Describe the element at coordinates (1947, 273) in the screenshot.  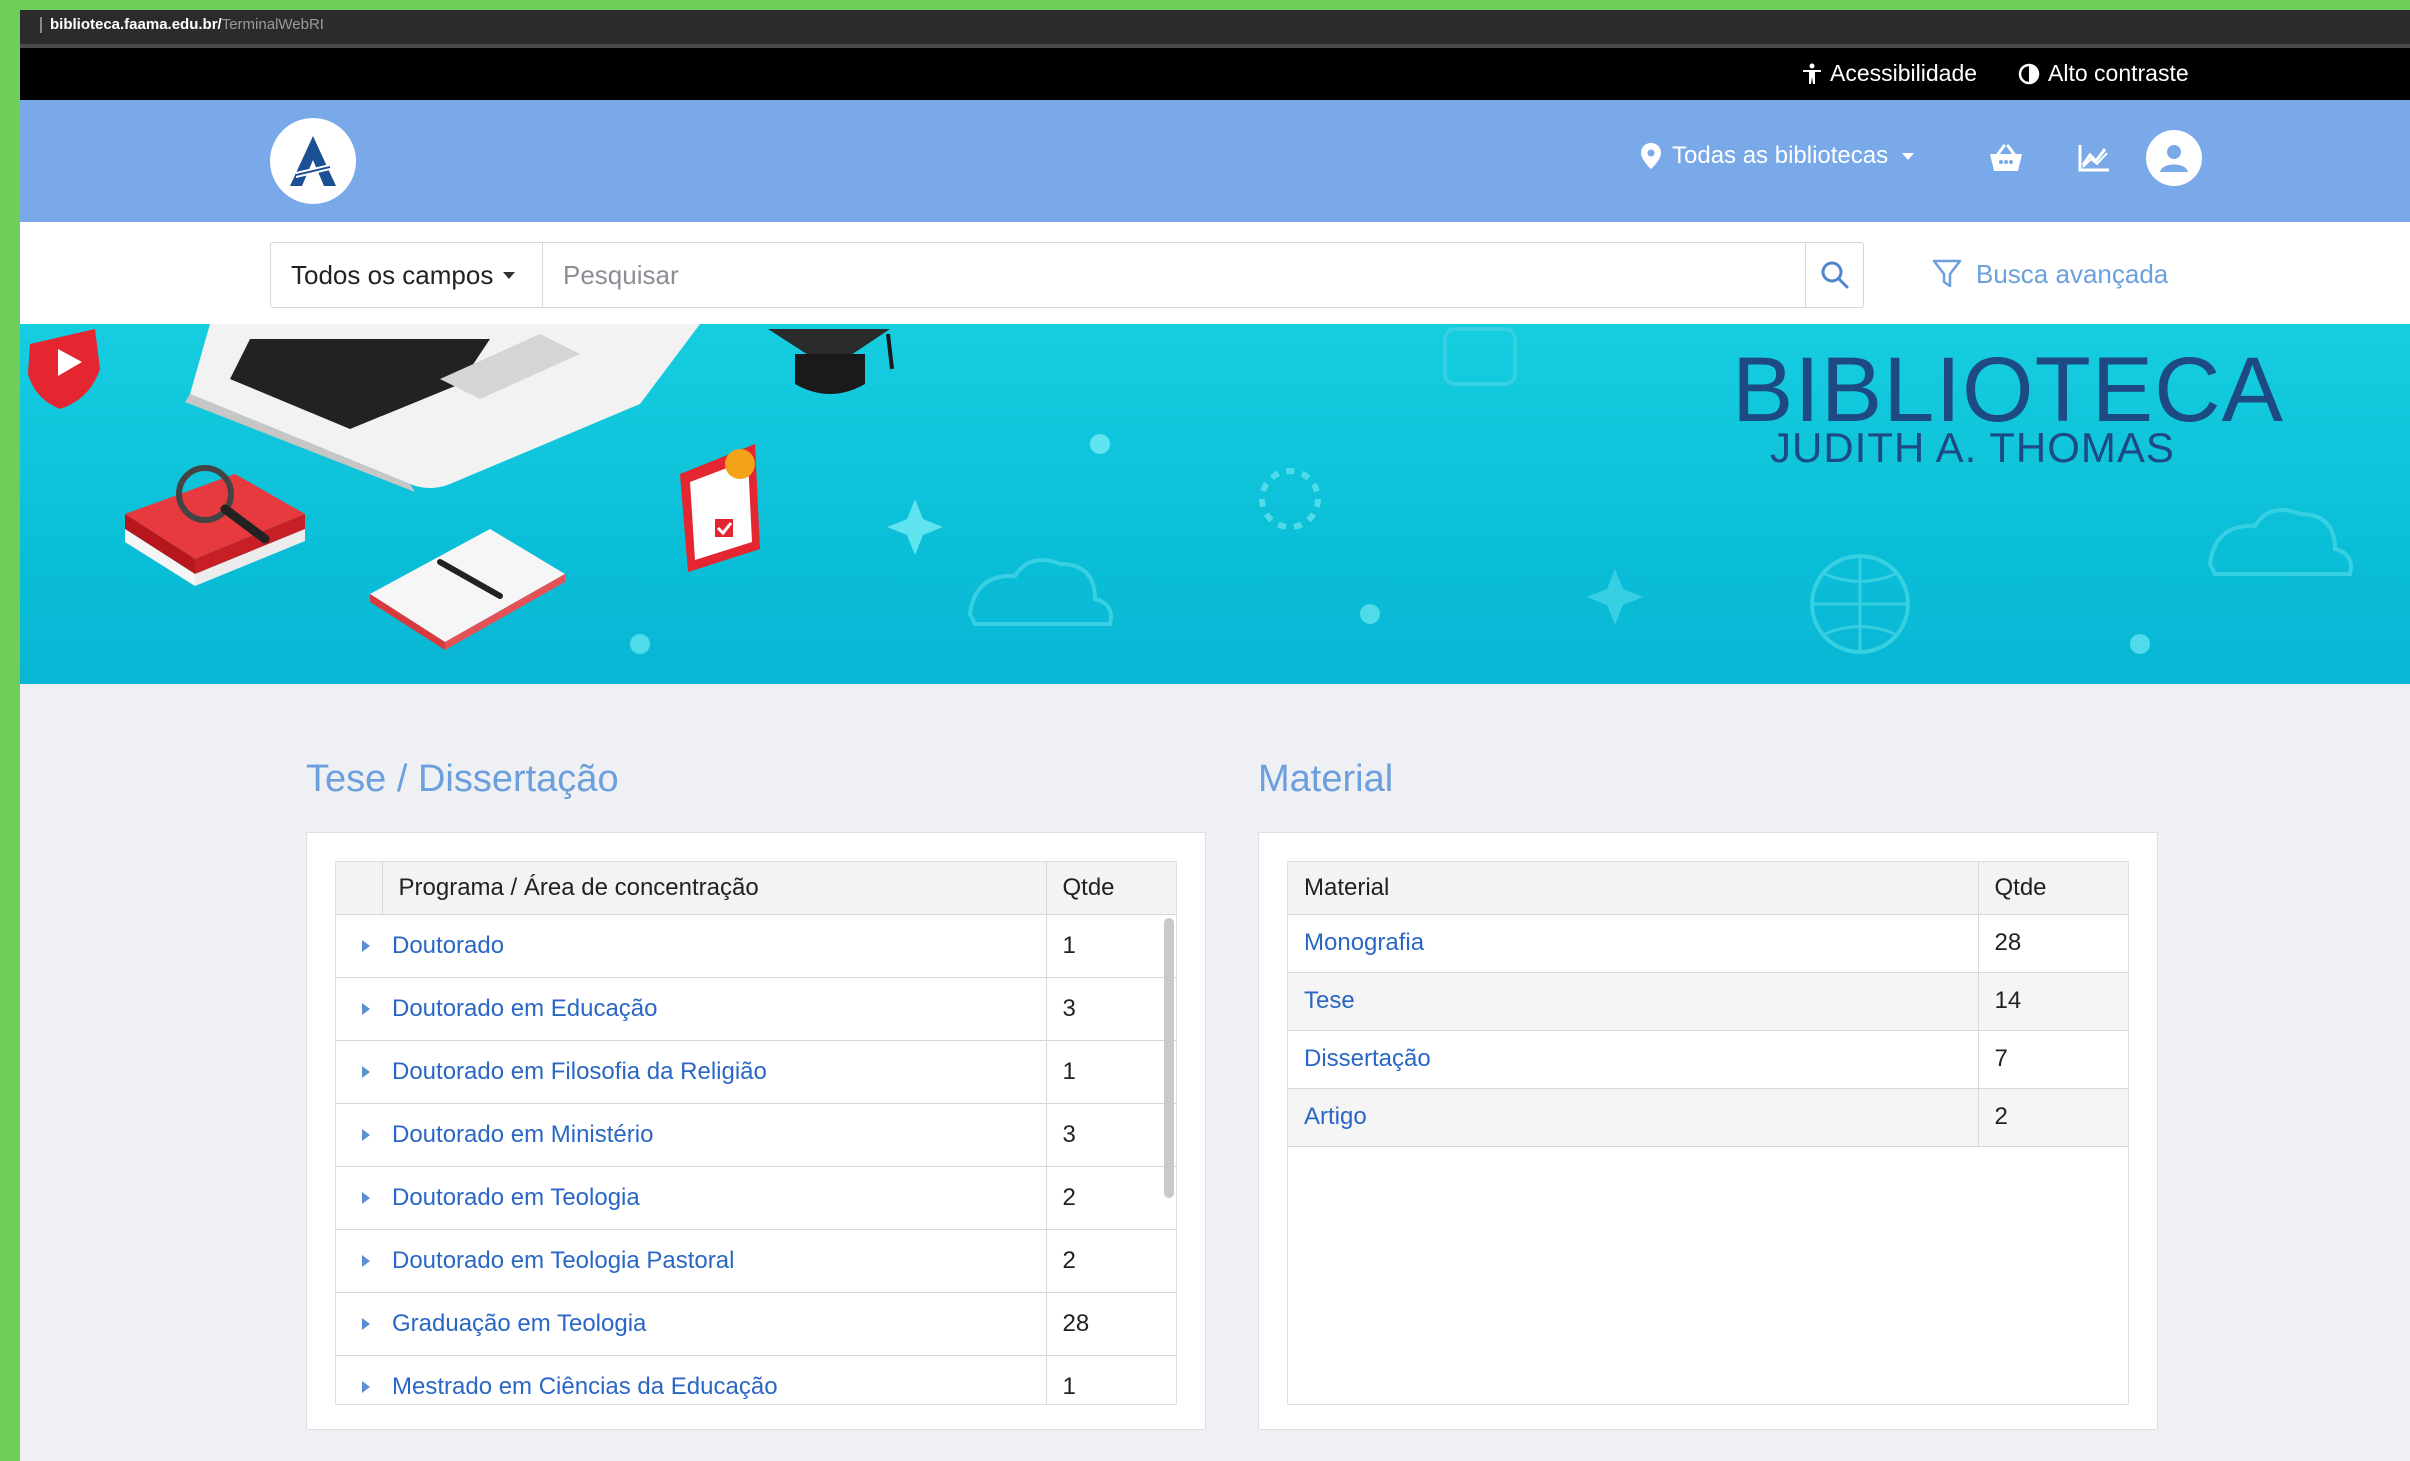
I see `filter-icon` at that location.